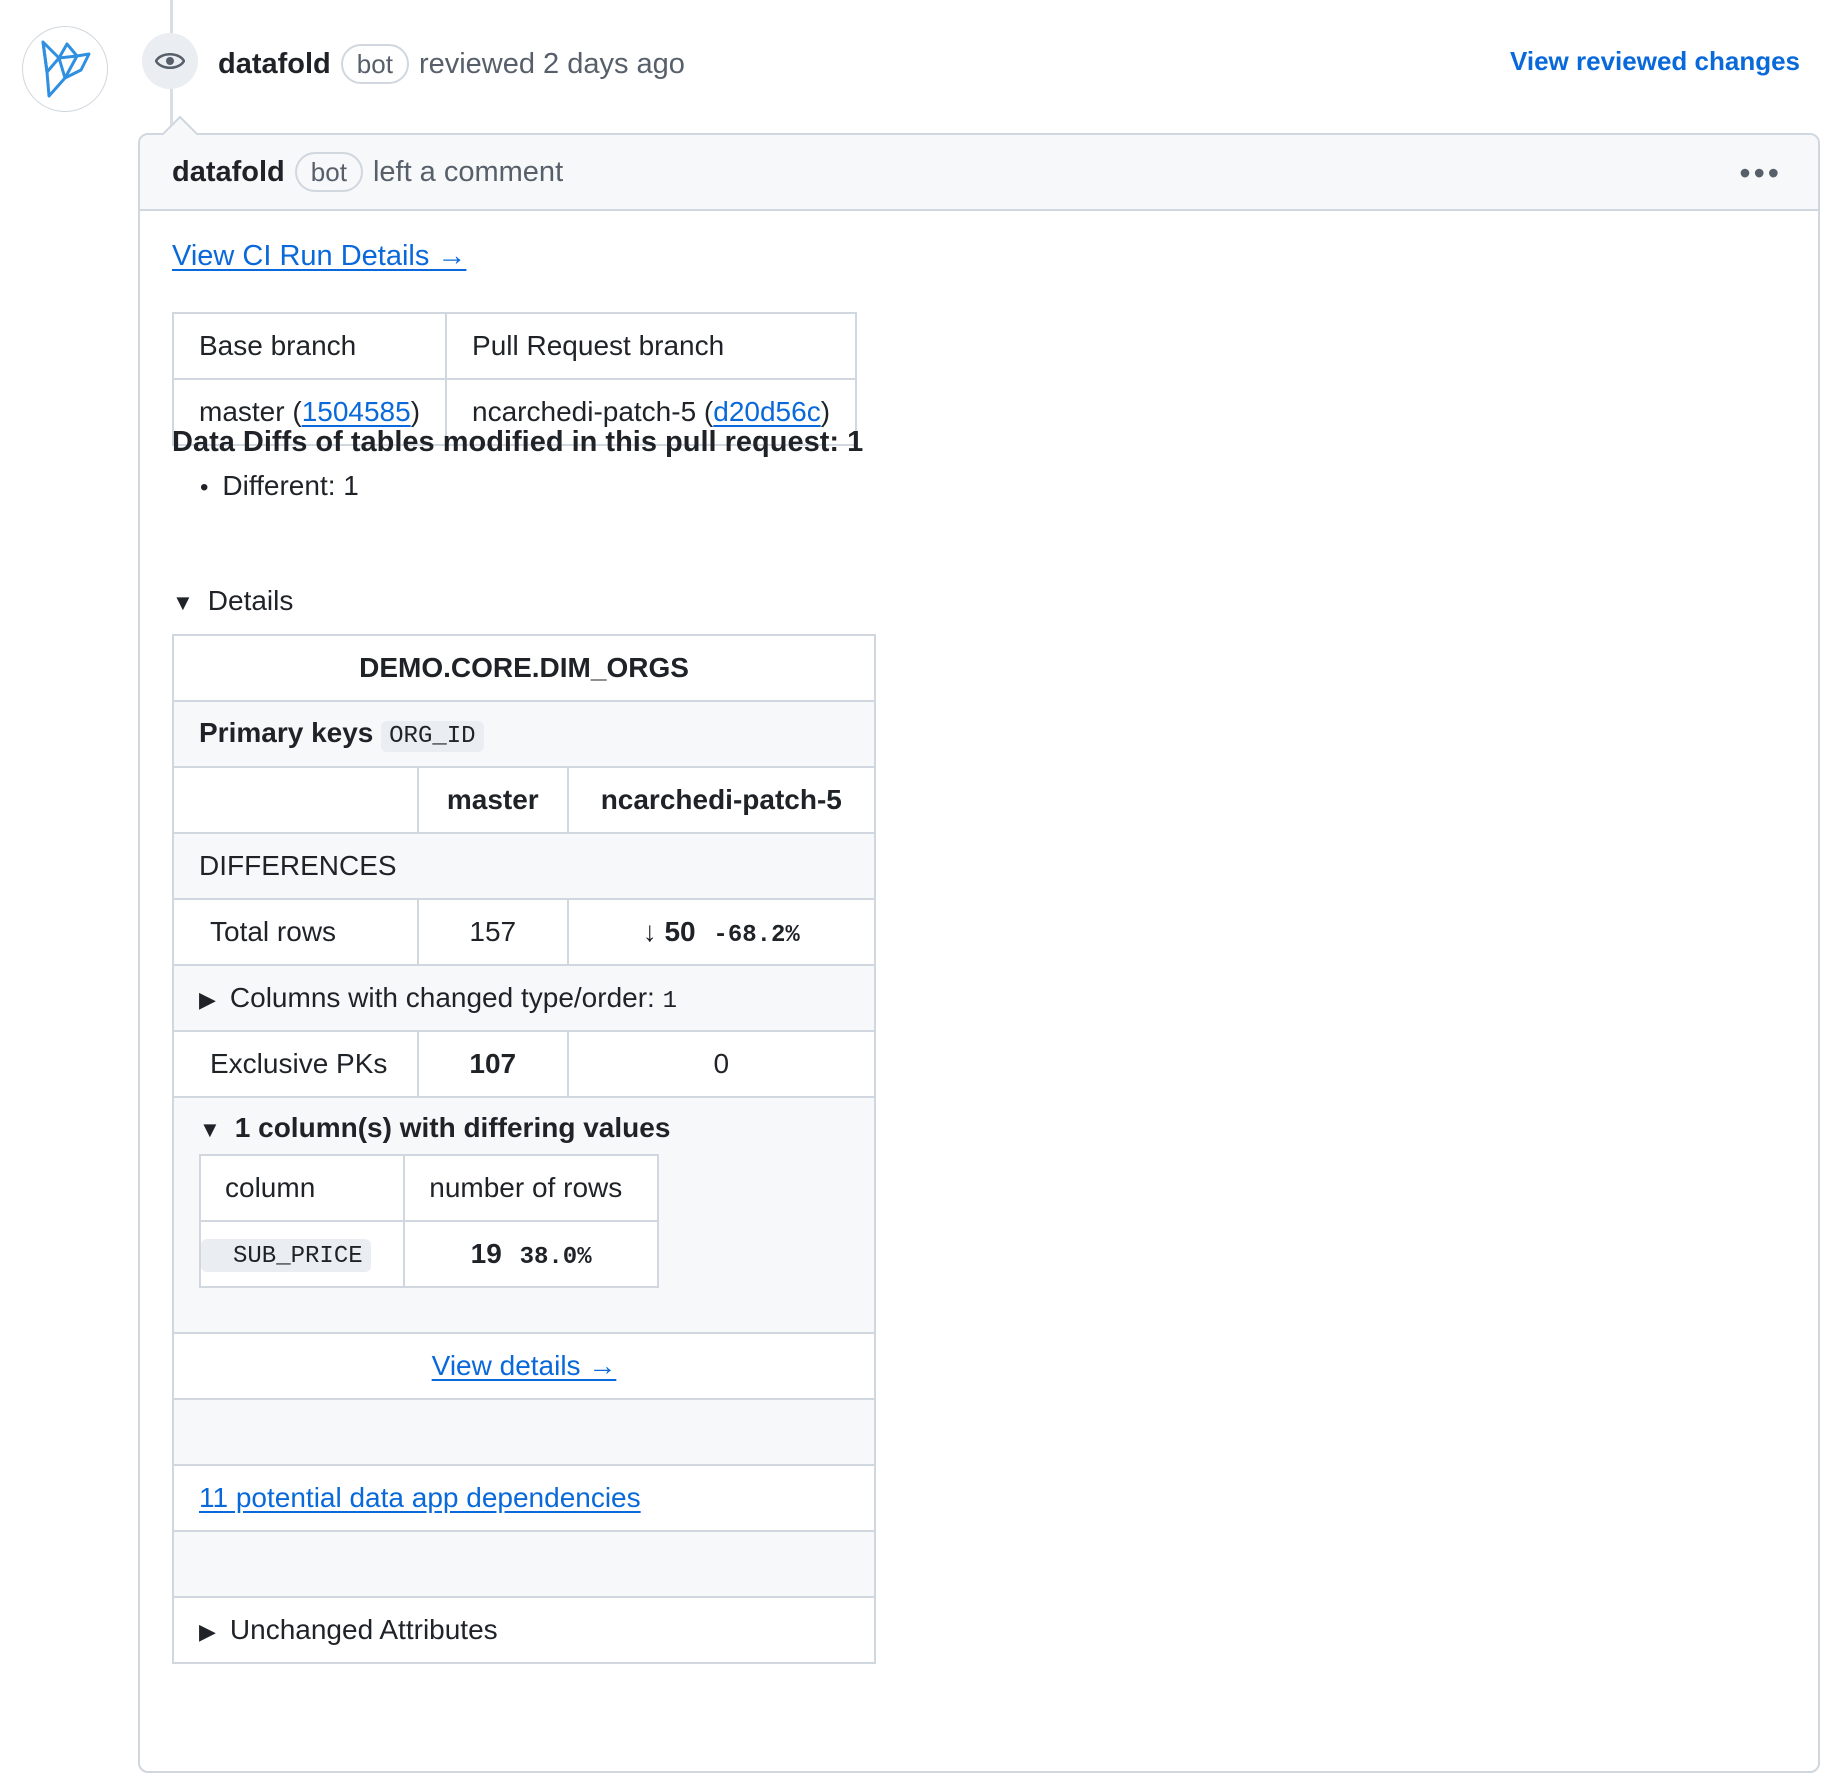  Describe the element at coordinates (756, 935) in the screenshot. I see `total-rows-pct: -68.2%` at that location.